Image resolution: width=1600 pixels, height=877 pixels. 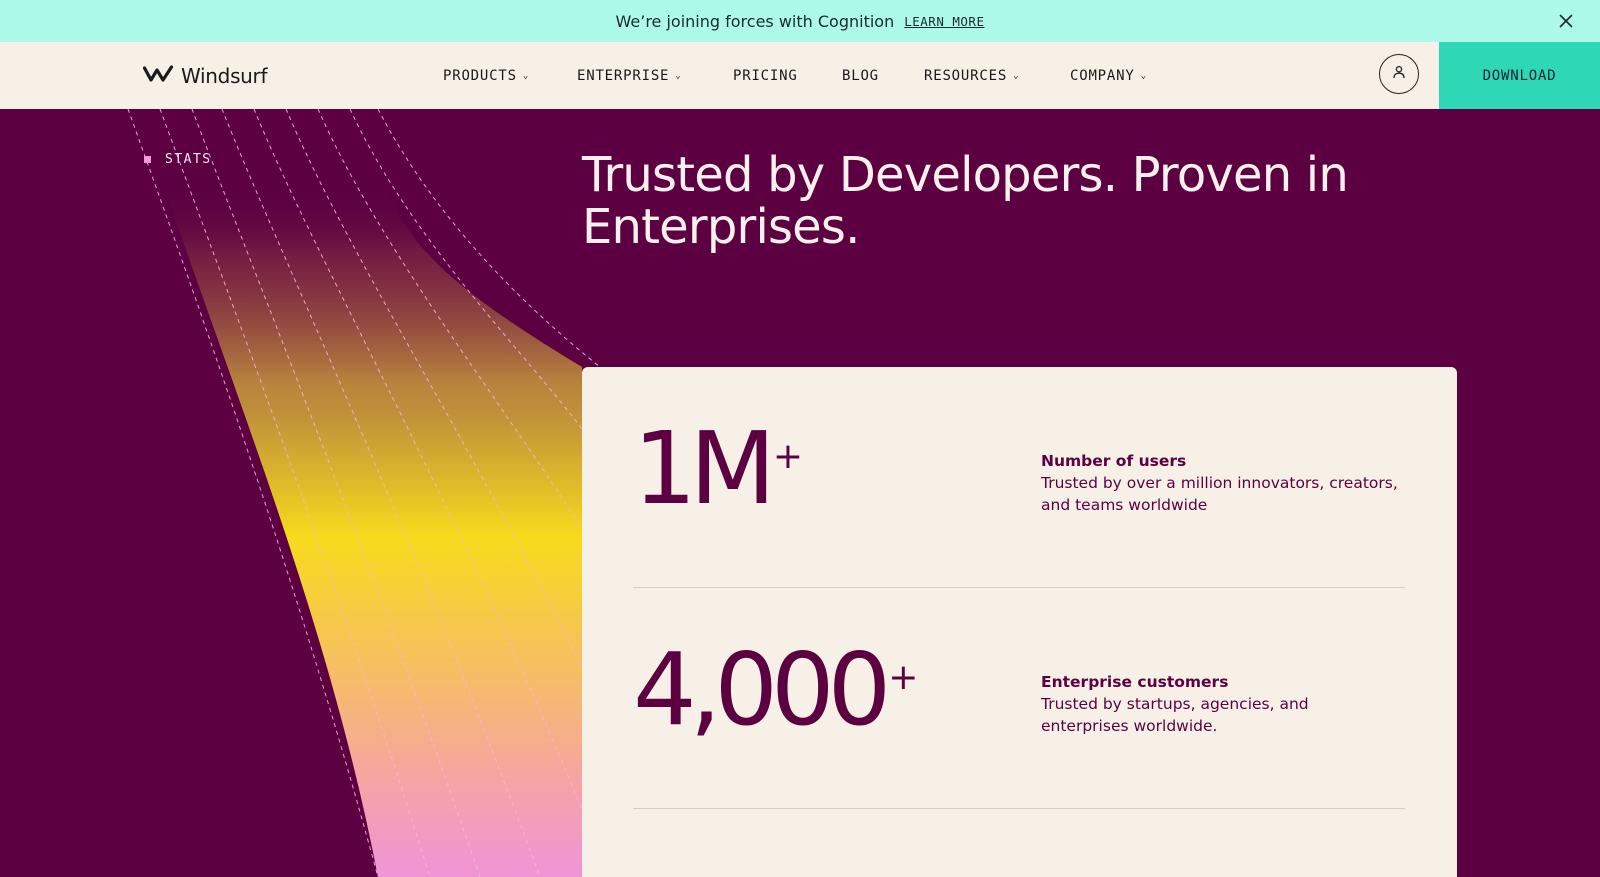 What do you see at coordinates (1519, 75) in the screenshot?
I see `download-button: DOWNLOAD` at bounding box center [1519, 75].